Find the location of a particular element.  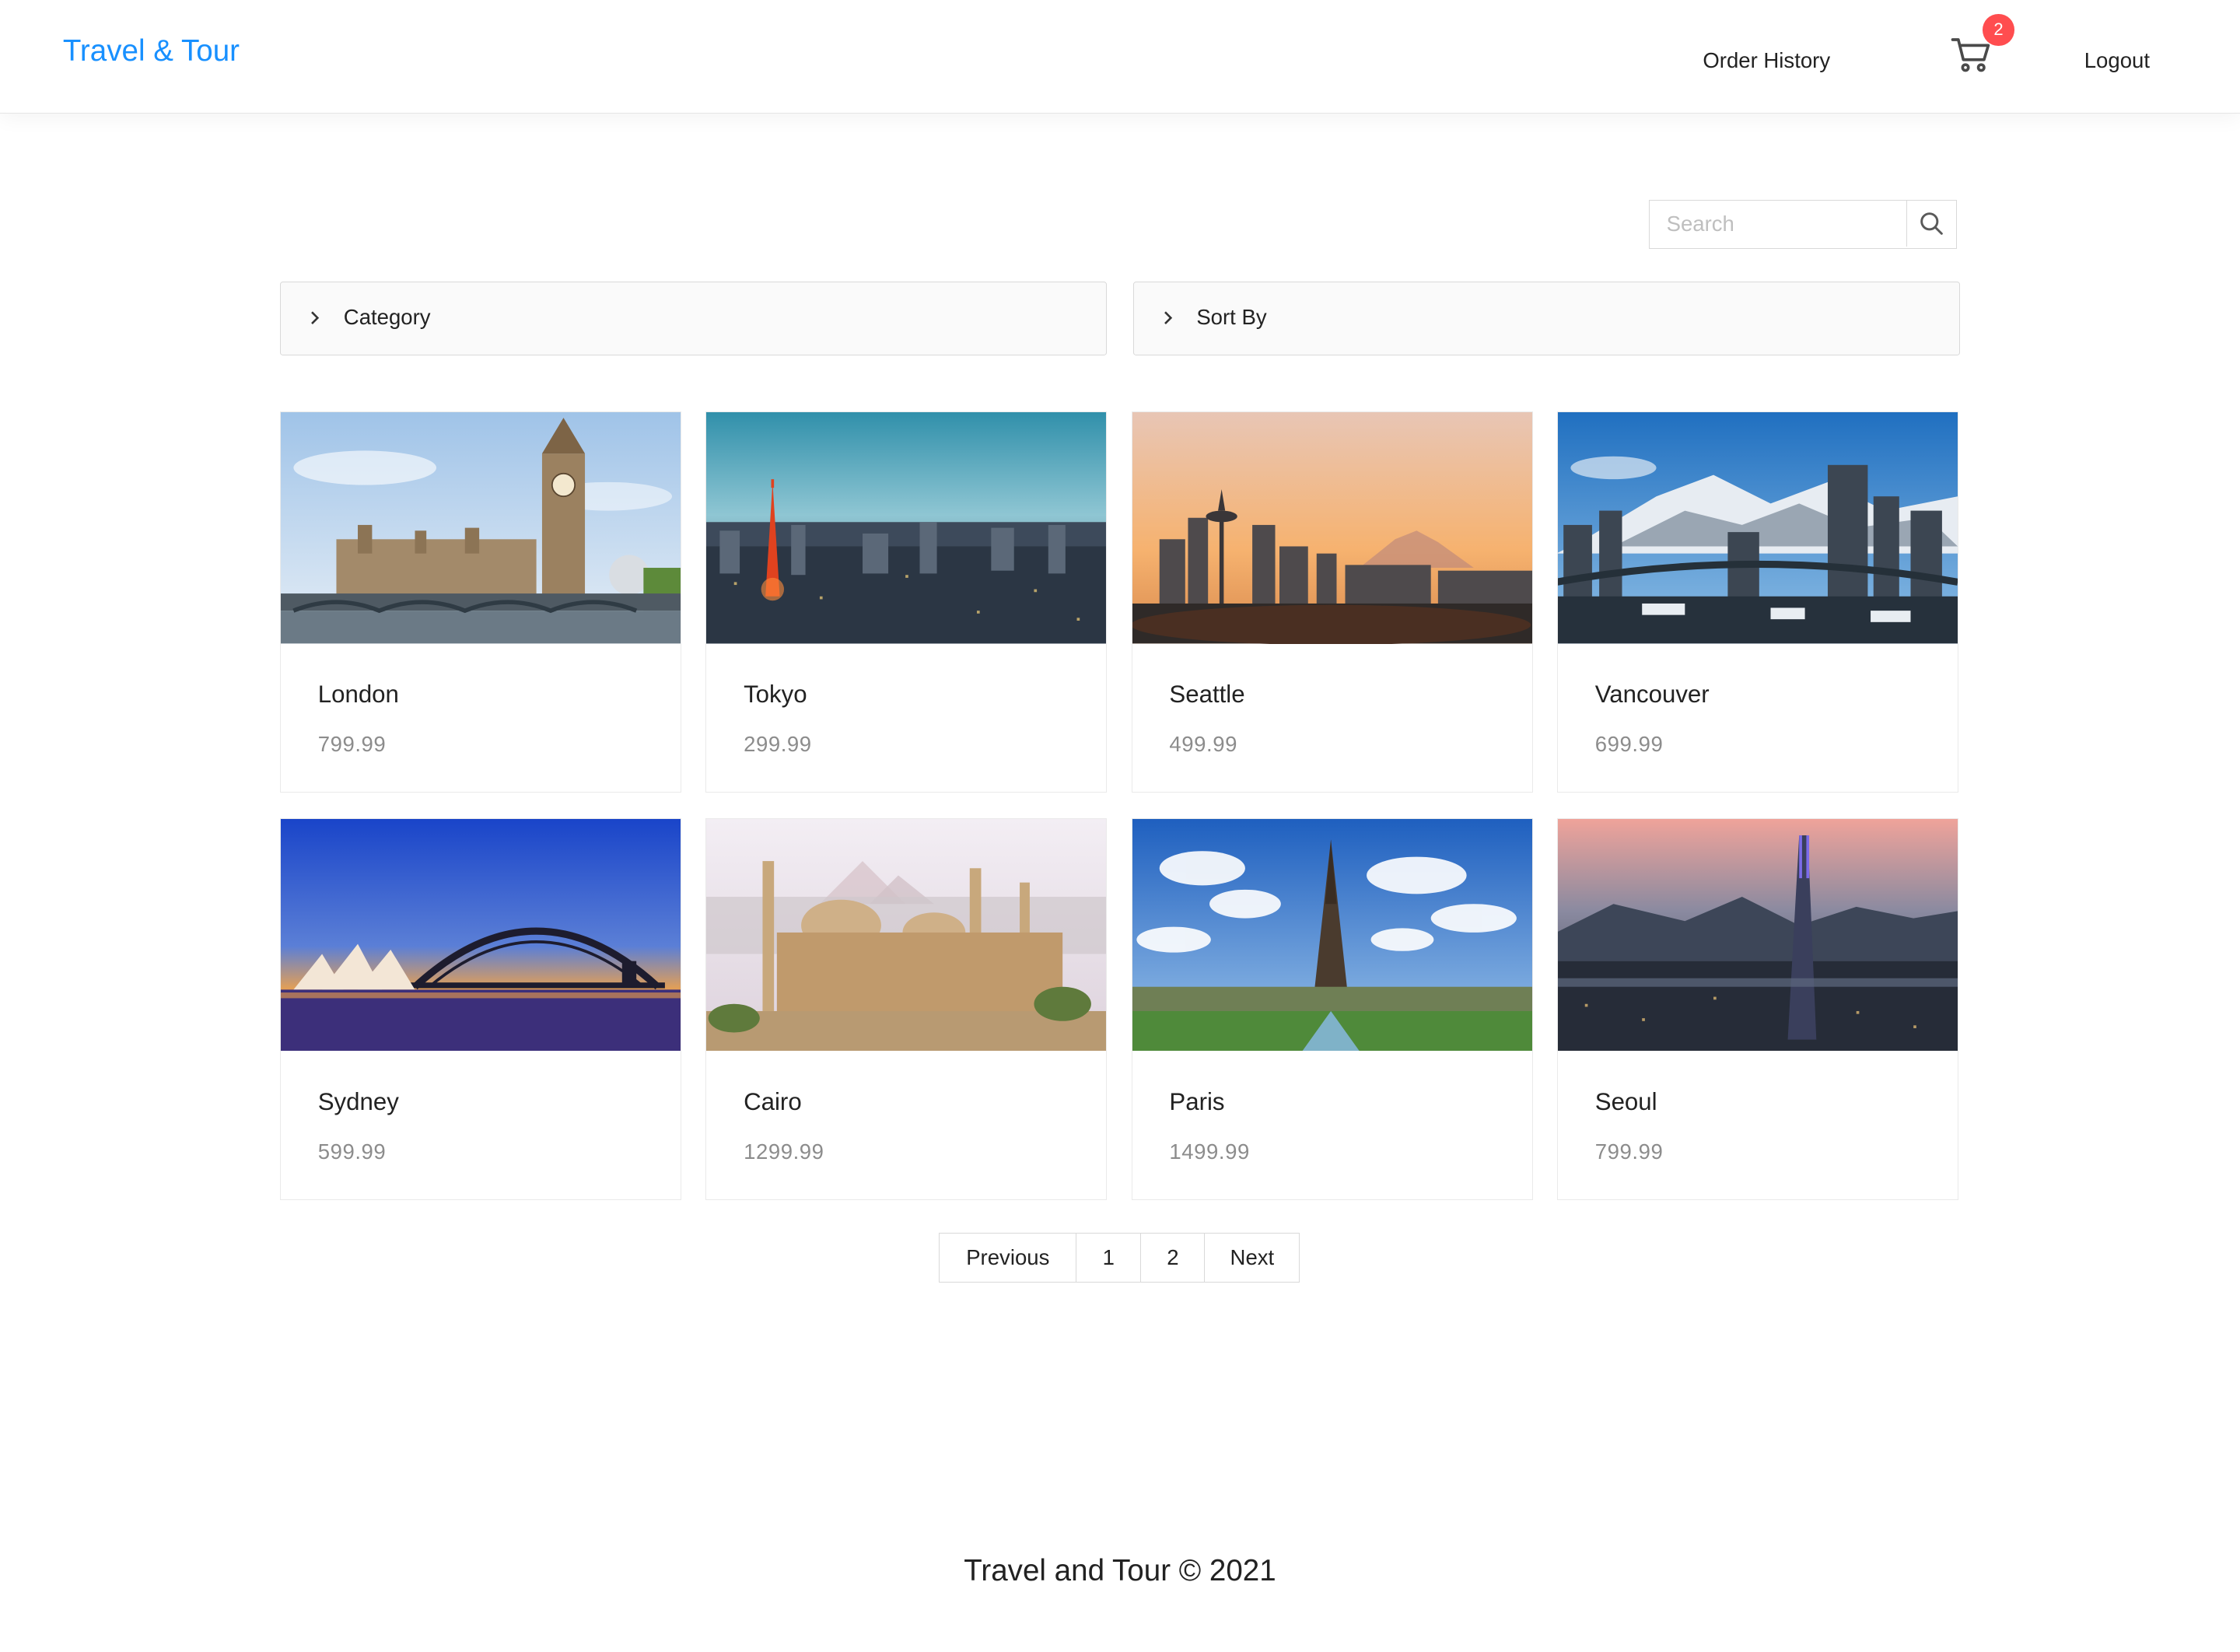

category-collapse-header: Category is located at coordinates (694, 319).